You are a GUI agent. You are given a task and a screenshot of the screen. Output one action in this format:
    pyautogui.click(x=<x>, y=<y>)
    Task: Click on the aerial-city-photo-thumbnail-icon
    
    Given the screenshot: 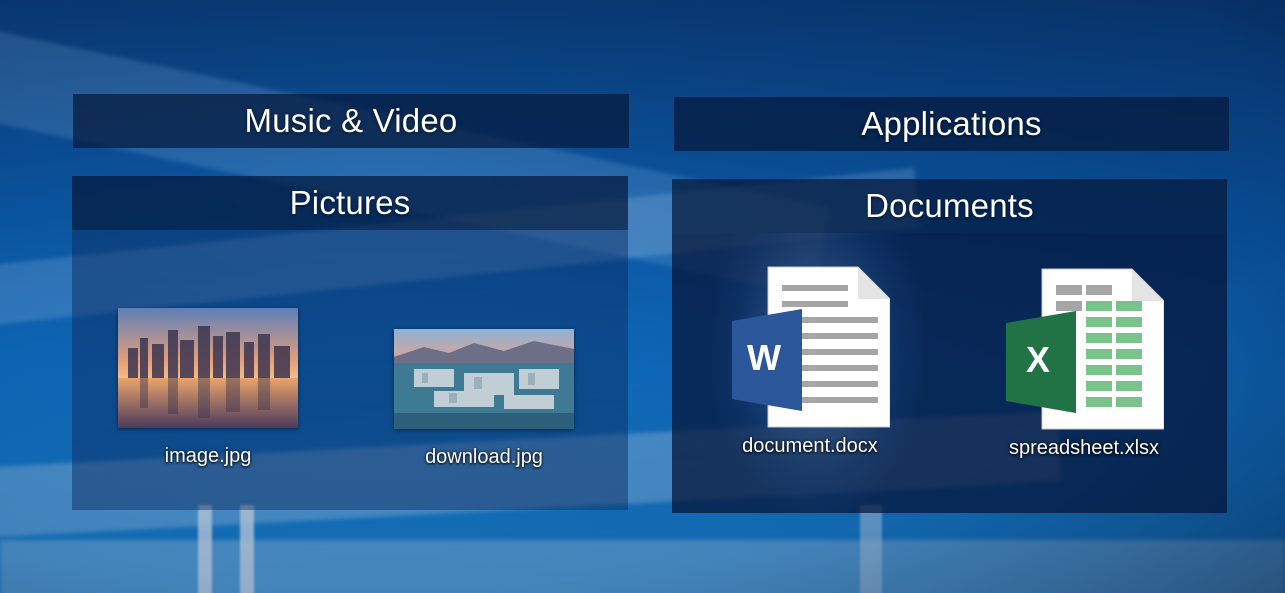 What is the action you would take?
    pyautogui.click(x=484, y=379)
    